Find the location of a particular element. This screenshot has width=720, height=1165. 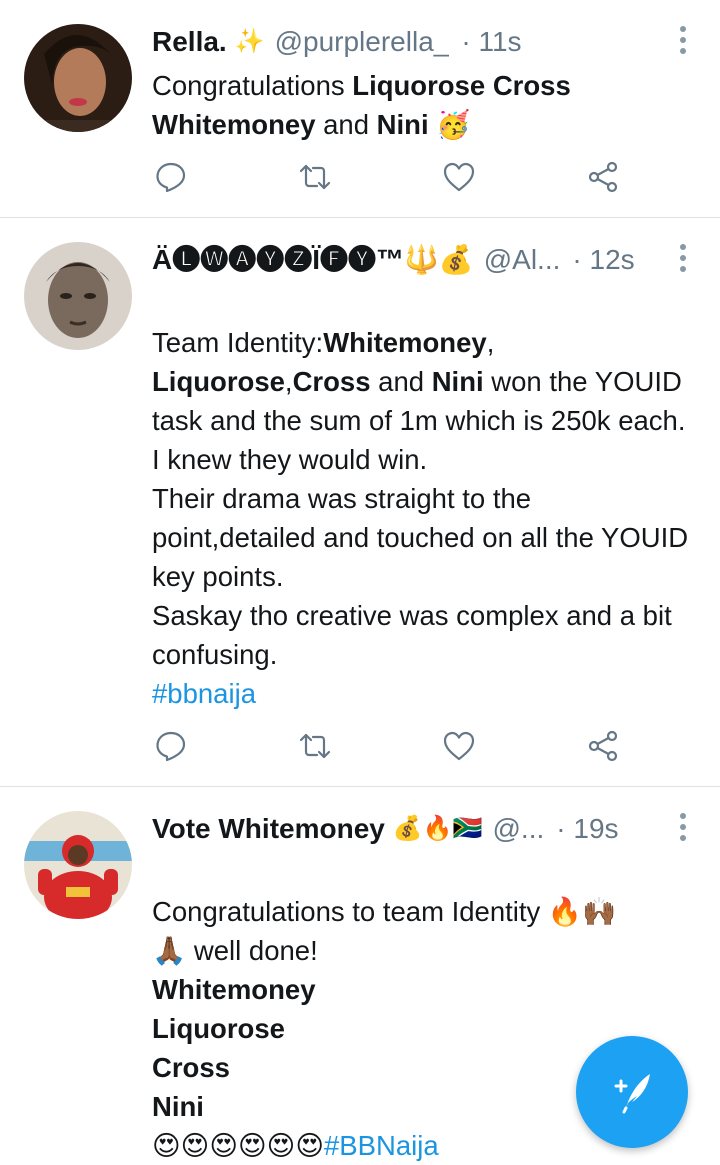

bold-segment: Liquorose is located at coordinates (218, 381).